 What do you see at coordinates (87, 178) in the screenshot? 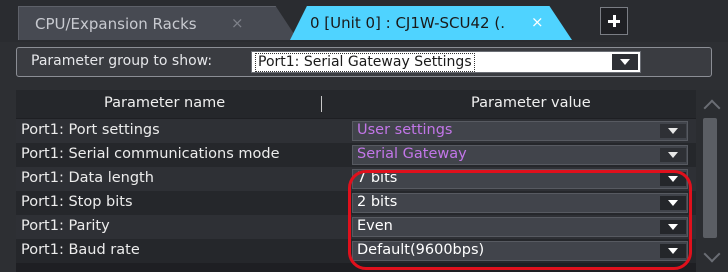
I see `parameter-name: Port1: Data length` at bounding box center [87, 178].